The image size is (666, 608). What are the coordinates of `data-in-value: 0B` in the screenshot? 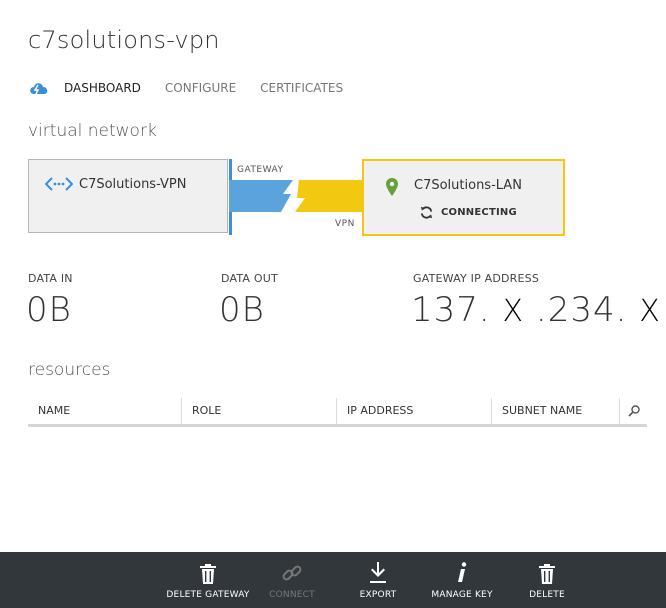 It's located at (49, 310).